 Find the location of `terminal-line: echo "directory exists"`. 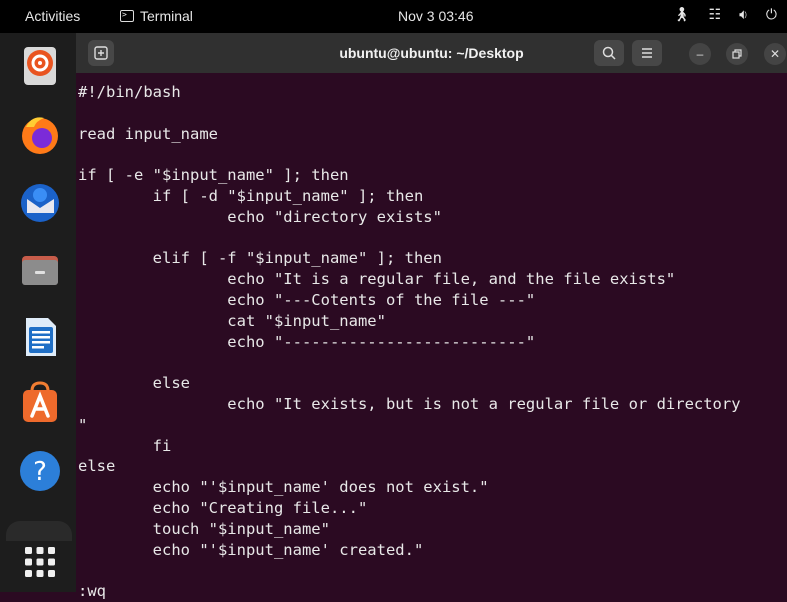

terminal-line: echo "directory exists" is located at coordinates (260, 216).